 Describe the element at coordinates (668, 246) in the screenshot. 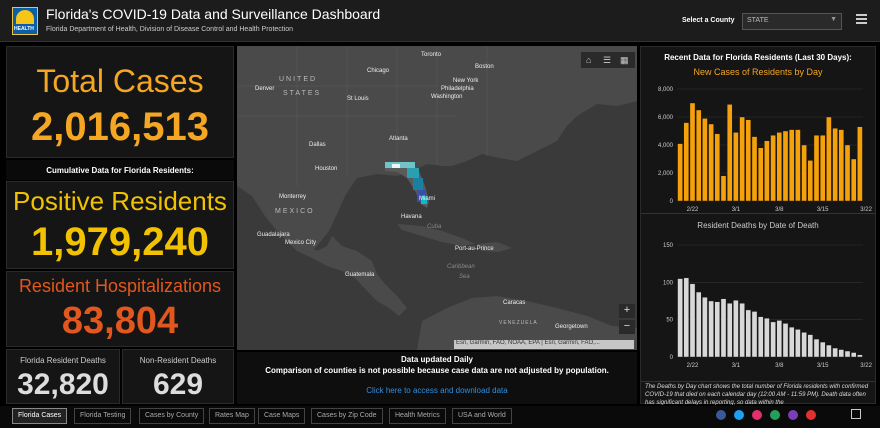

I see `deaths-y-tick: 150` at that location.